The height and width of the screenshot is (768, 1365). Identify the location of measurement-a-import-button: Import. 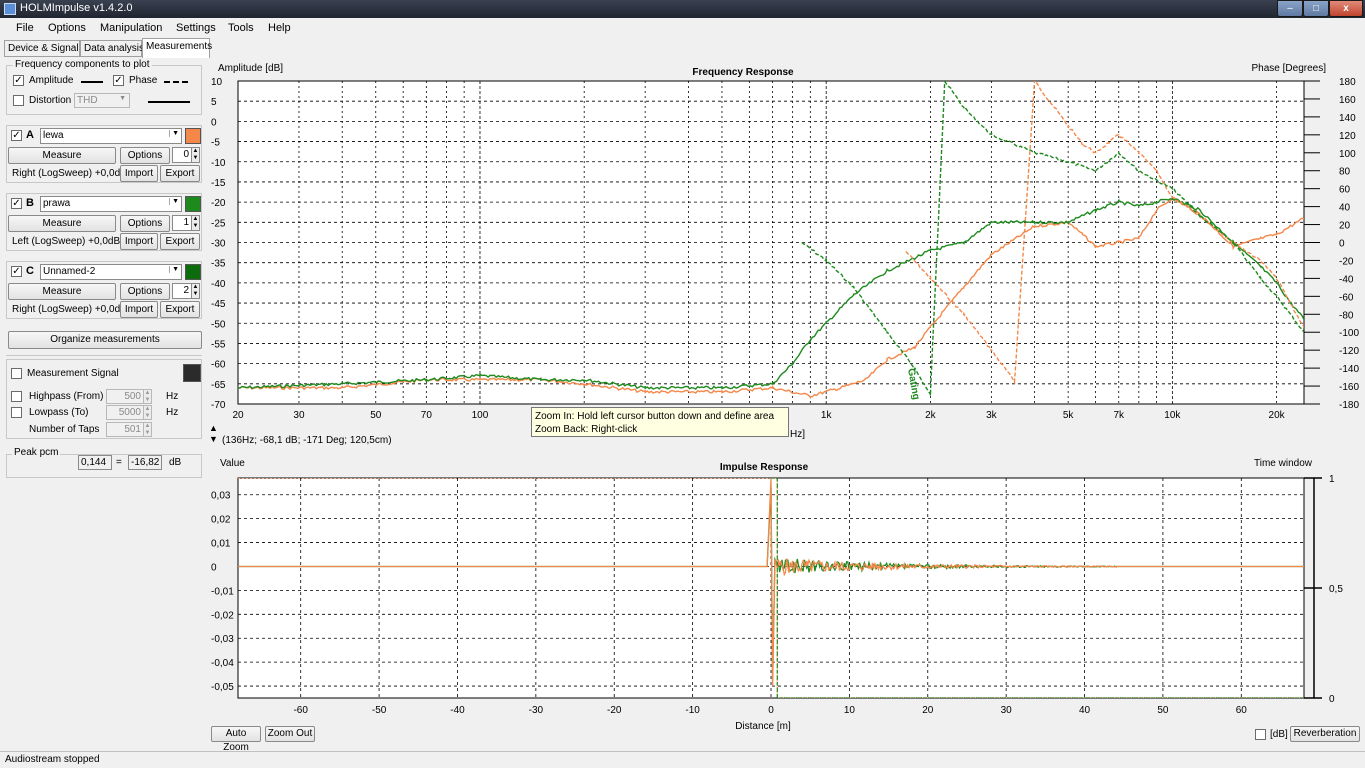
(139, 173).